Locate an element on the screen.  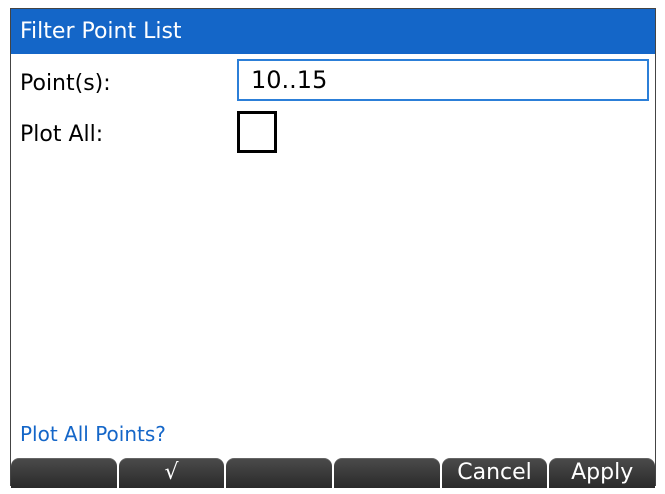
softkey-bar: √ Cancel Apply is located at coordinates (333, 473).